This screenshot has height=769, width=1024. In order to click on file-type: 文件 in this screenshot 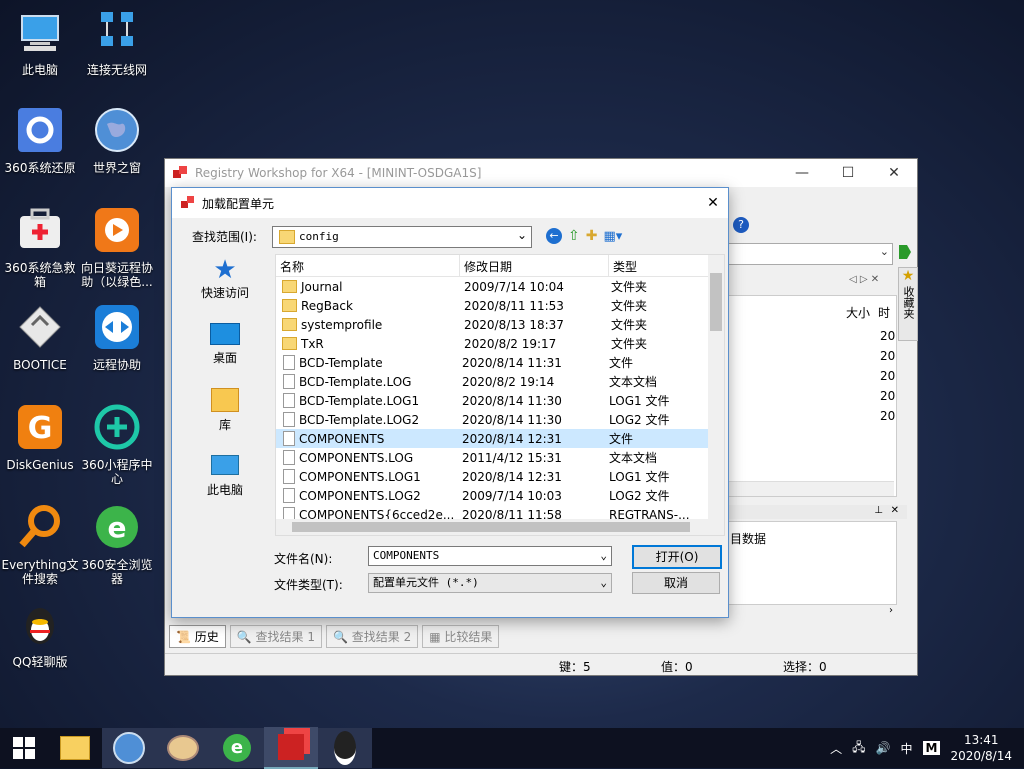, I will do `click(621, 439)`.